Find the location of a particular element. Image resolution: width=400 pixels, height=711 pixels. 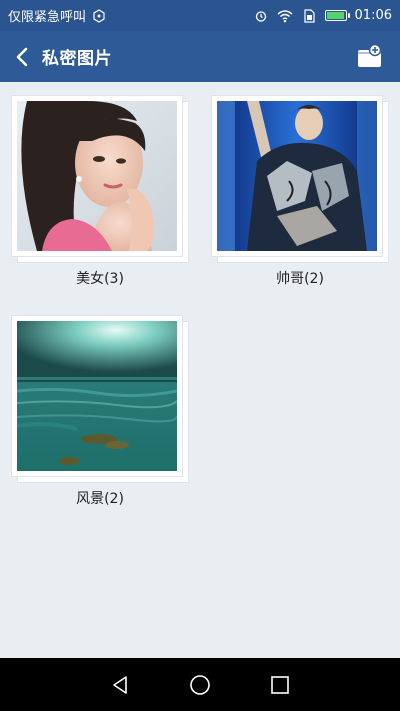

nav-back-button is located at coordinates (120, 685).